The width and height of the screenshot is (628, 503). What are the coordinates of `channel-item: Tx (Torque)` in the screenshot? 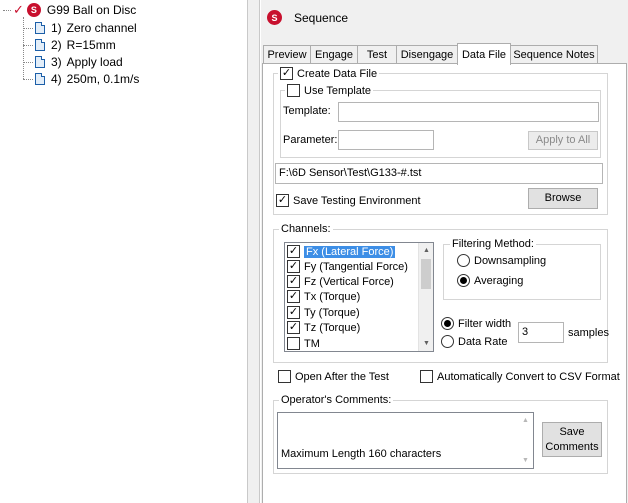 It's located at (351, 296).